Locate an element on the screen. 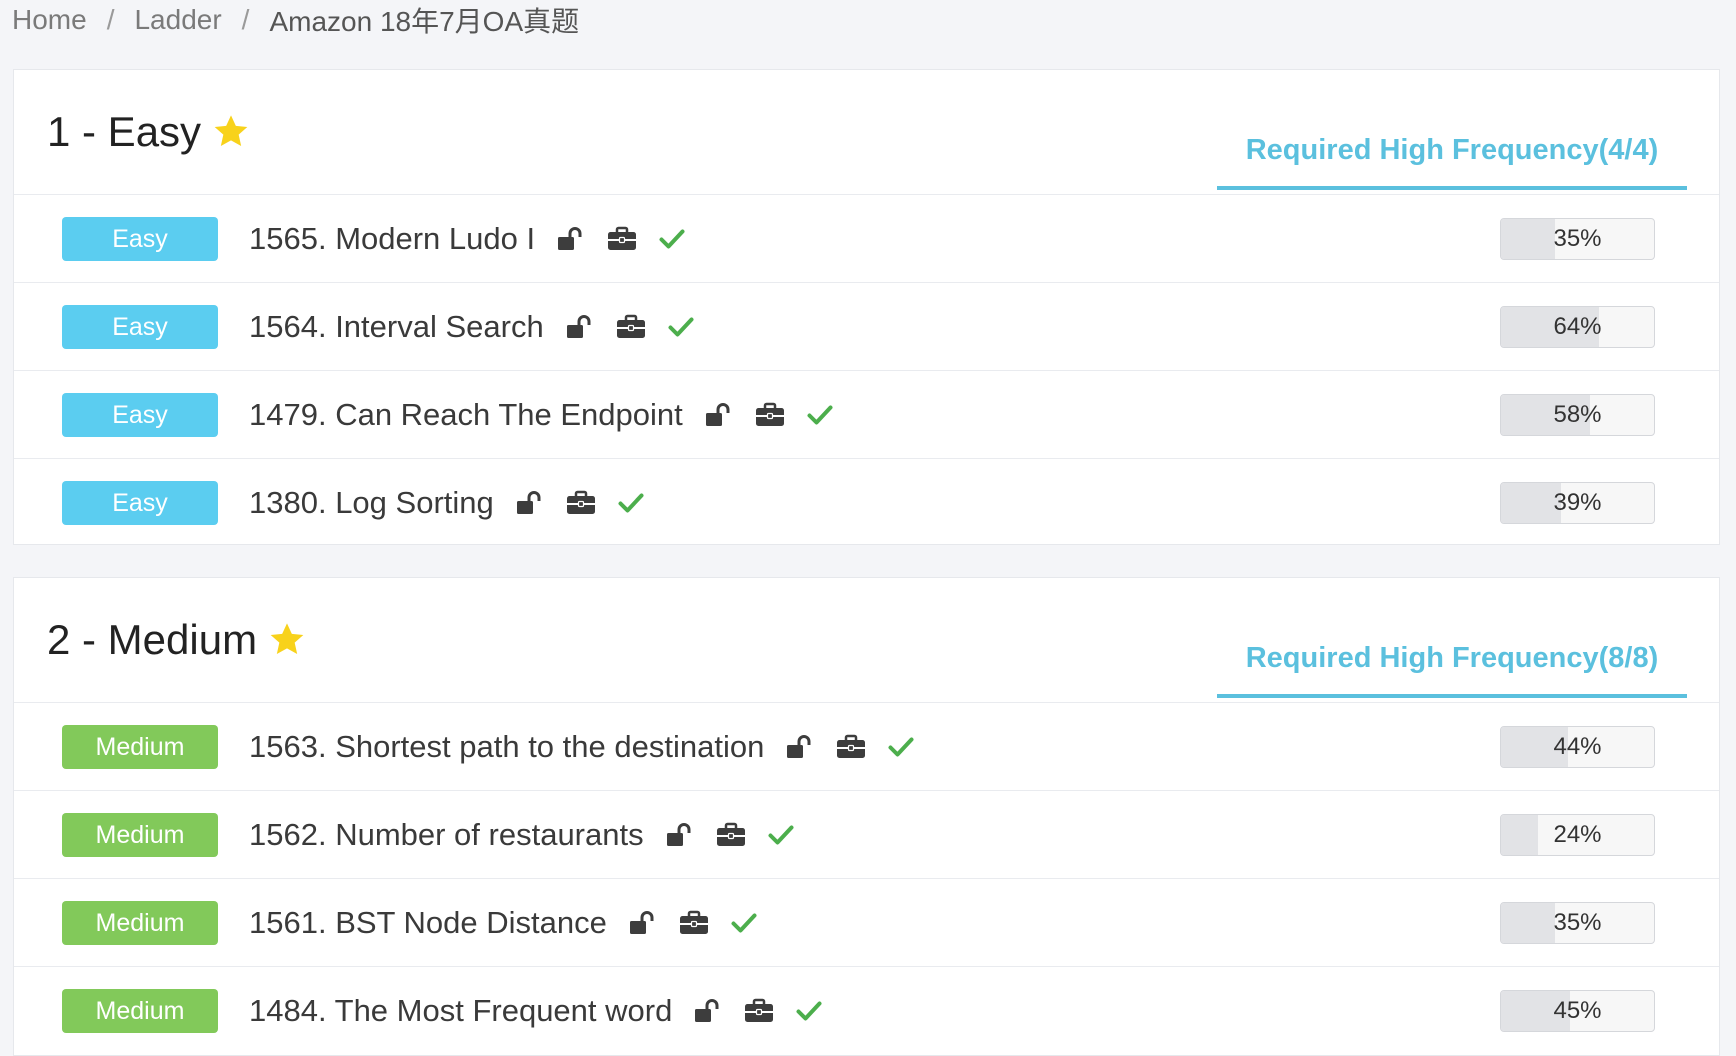  problem-row: Medium 1484. The Most Frequent word 45% is located at coordinates (866, 1011).